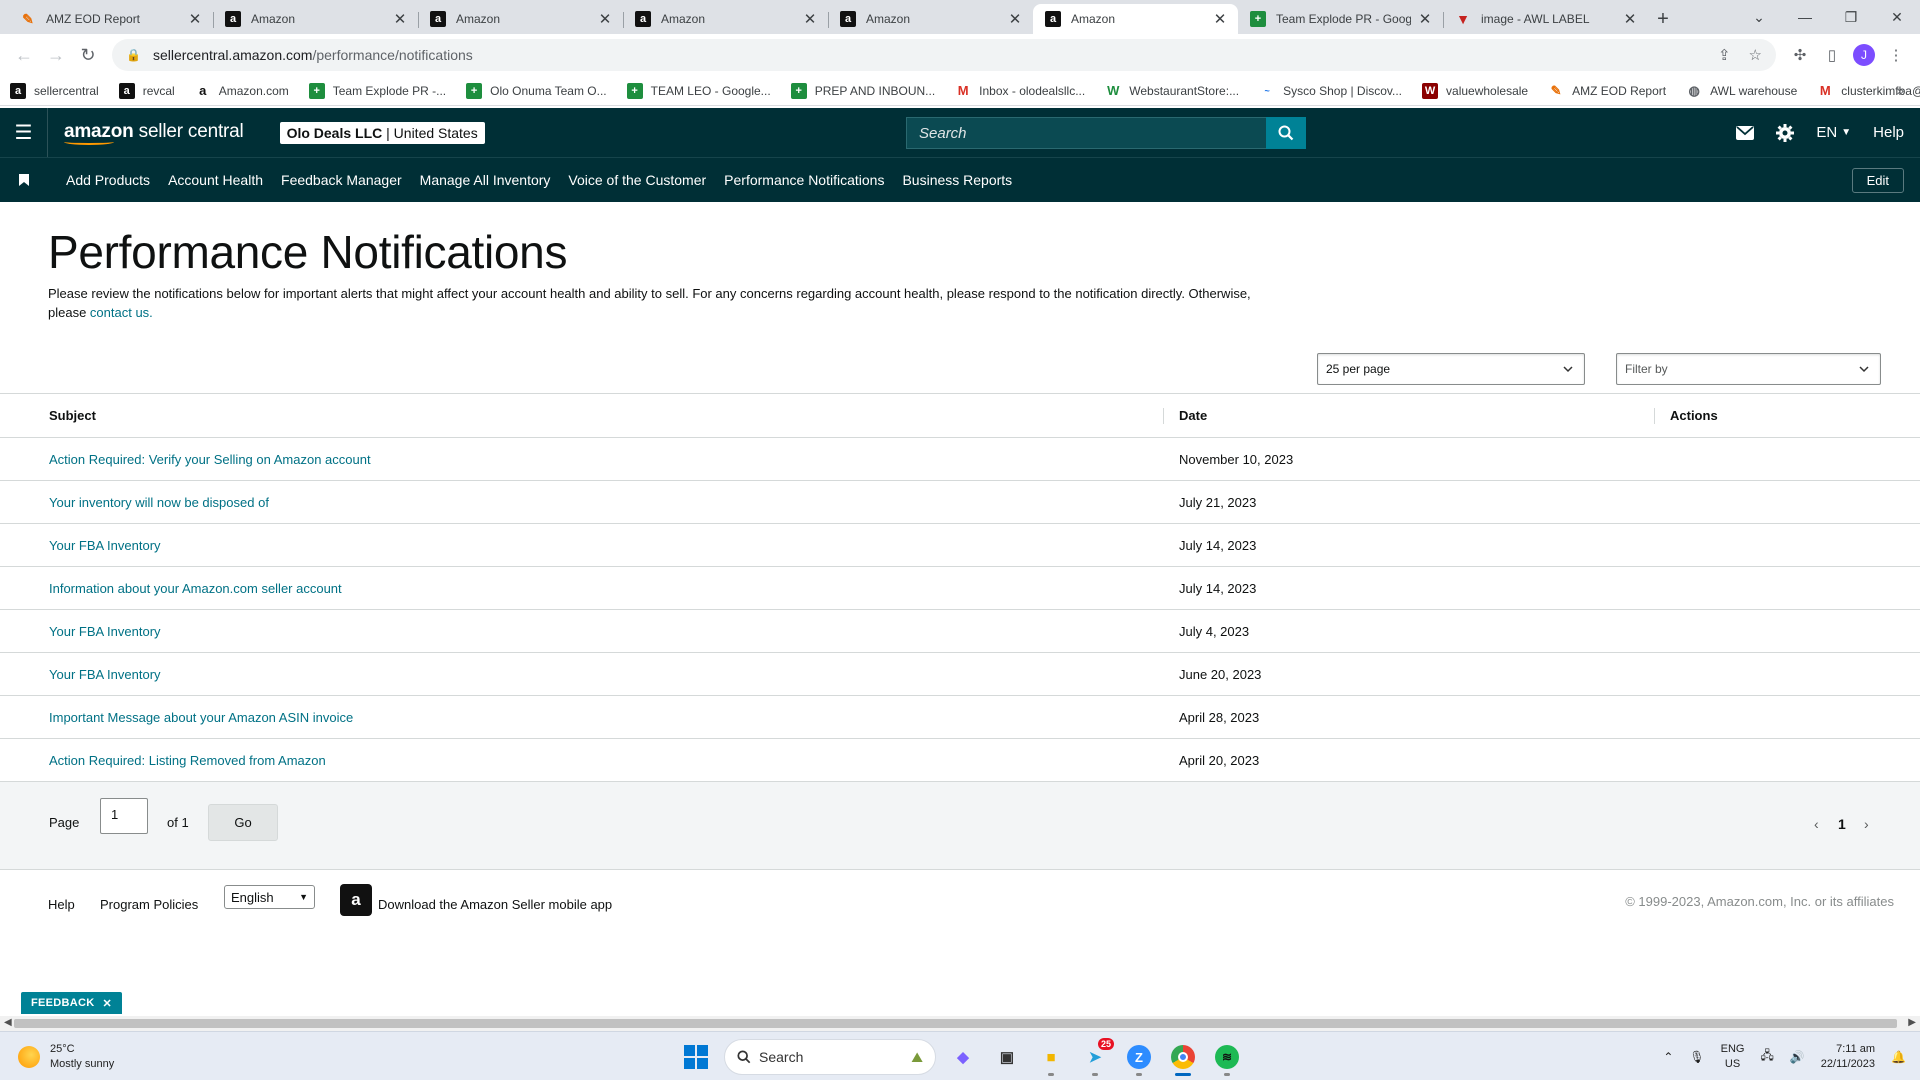 This screenshot has height=1080, width=1920. What do you see at coordinates (72, 1003) in the screenshot?
I see `feedback-tab: FEEDBACK ✕` at bounding box center [72, 1003].